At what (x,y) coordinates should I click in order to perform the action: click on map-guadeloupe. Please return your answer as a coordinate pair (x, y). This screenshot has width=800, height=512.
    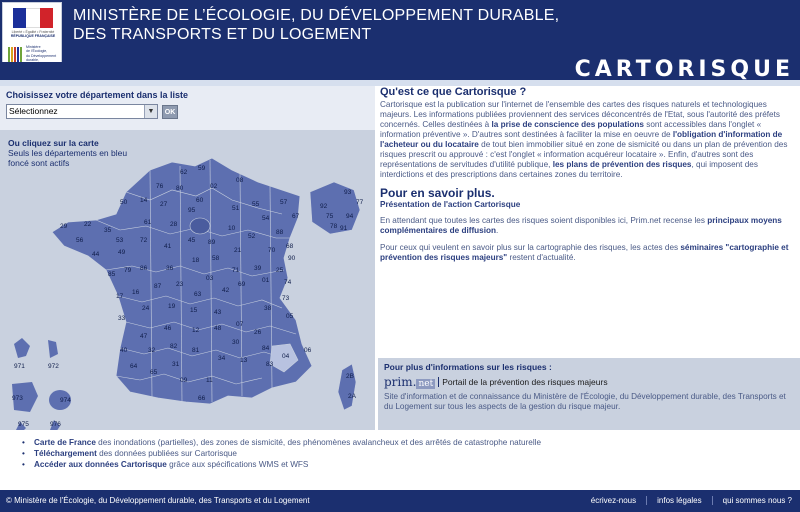
    Looking at the image, I should click on (22, 348).